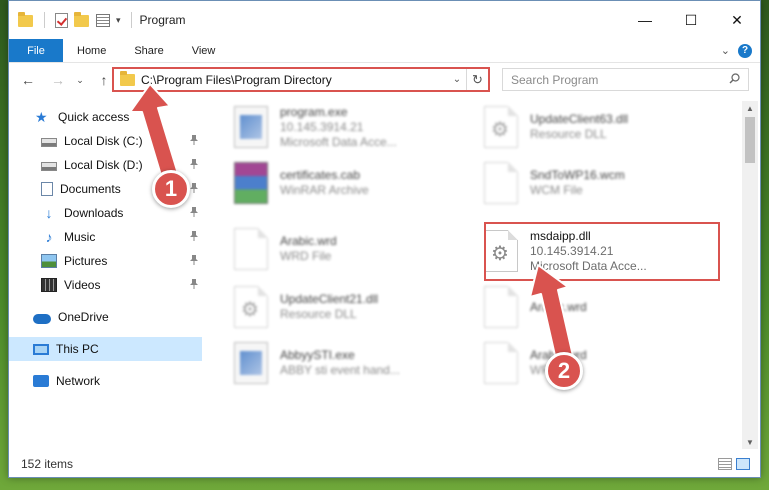 This screenshot has width=769, height=490. What do you see at coordinates (28, 80) in the screenshot?
I see `back-arrow-icon: ←` at bounding box center [28, 80].